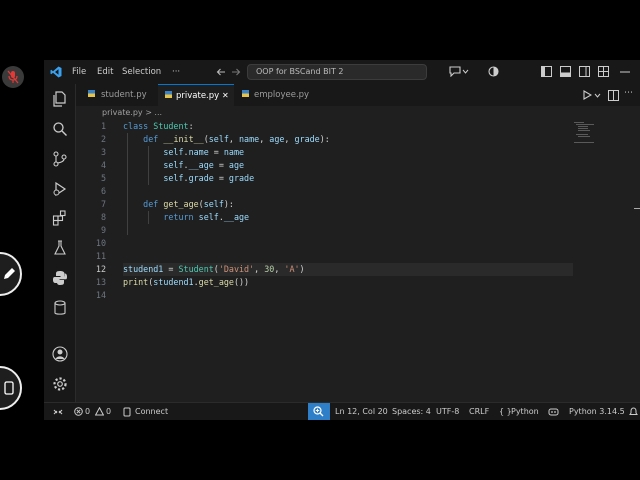  I want to click on run-debug-icon, so click(60, 189).